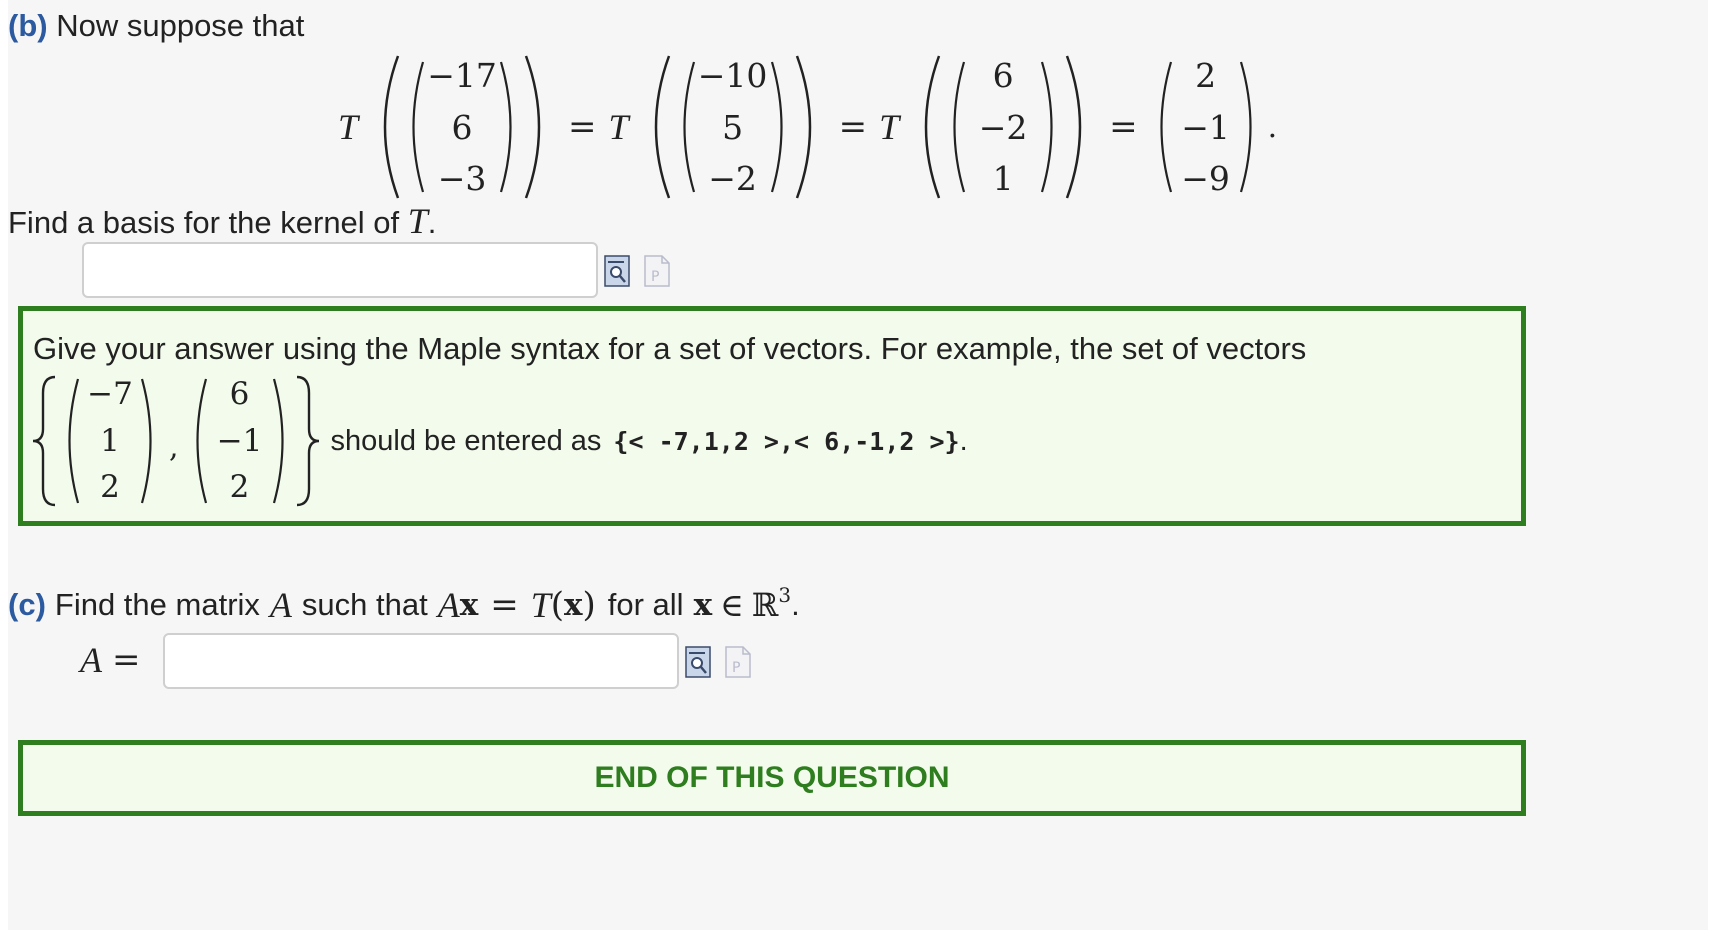  I want to click on vector-1: −17 6 −3, so click(462, 127).